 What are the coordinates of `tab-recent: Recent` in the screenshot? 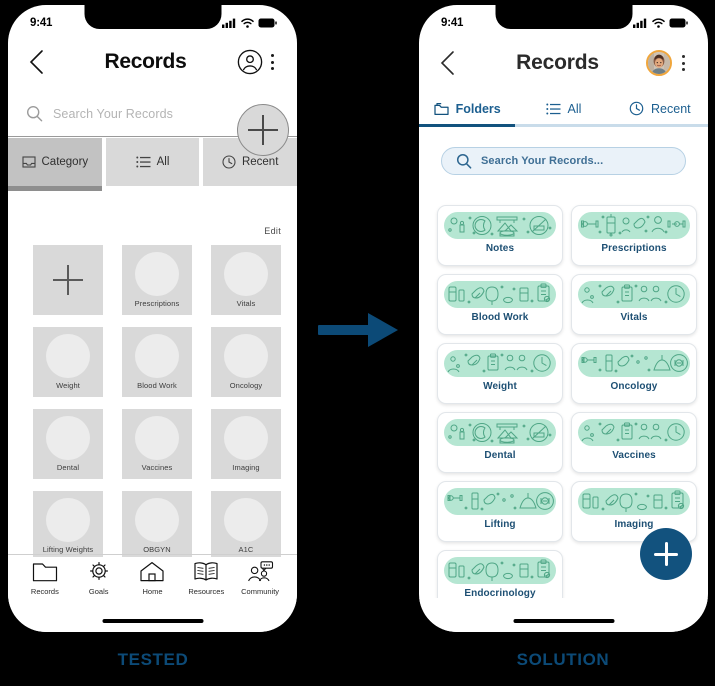 It's located at (660, 108).